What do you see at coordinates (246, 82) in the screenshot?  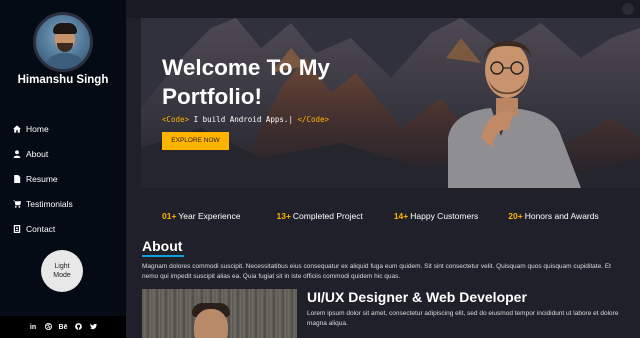 I see `hero-title: Welcome To My Portfolio!` at bounding box center [246, 82].